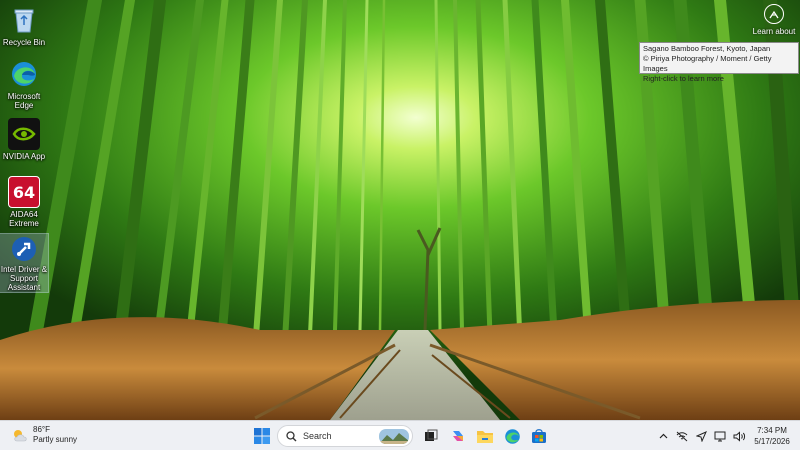 This screenshot has width=800, height=450. What do you see at coordinates (291, 435) in the screenshot?
I see `search-icon` at bounding box center [291, 435].